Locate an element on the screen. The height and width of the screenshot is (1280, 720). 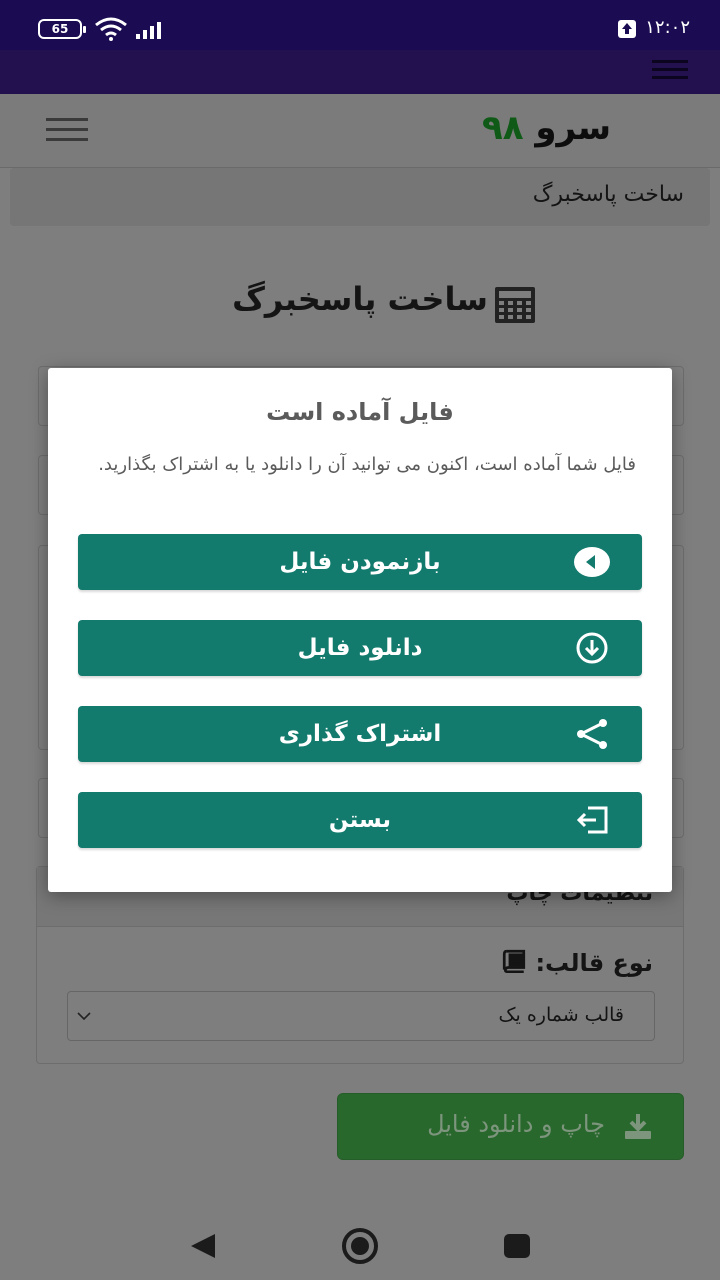
breadcrumb: ساخت پاسخبرگ is located at coordinates (360, 197).